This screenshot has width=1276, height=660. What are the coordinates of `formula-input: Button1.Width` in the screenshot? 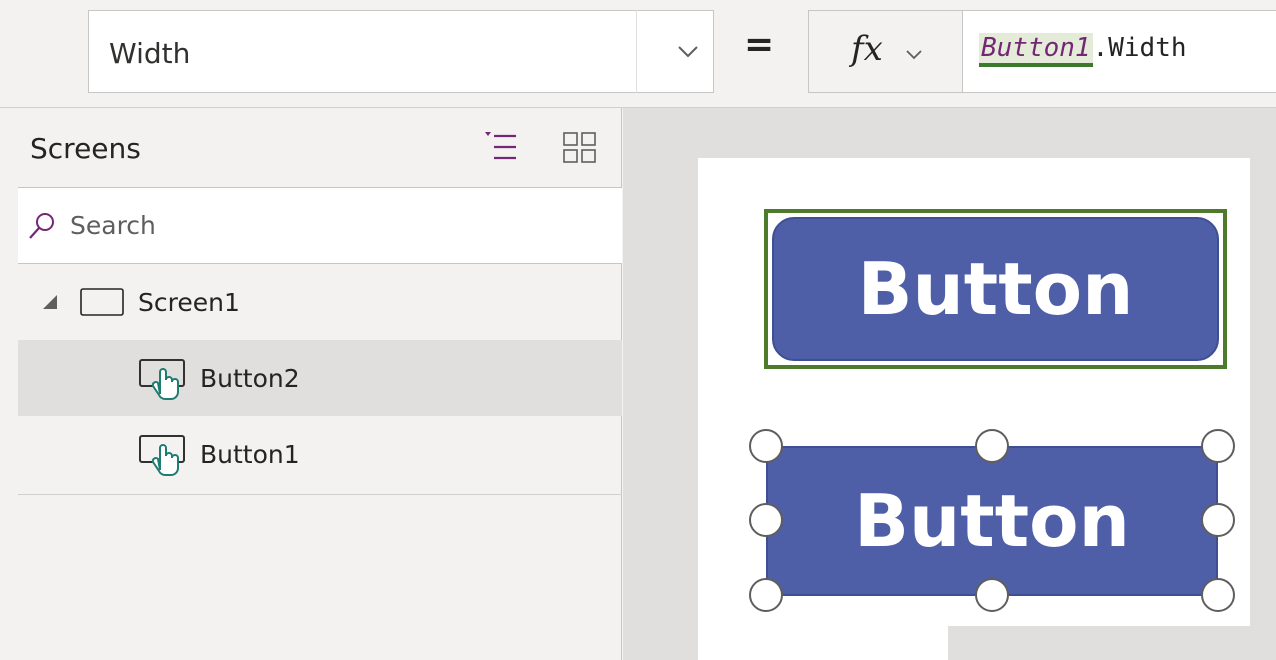 It's located at (1119, 51).